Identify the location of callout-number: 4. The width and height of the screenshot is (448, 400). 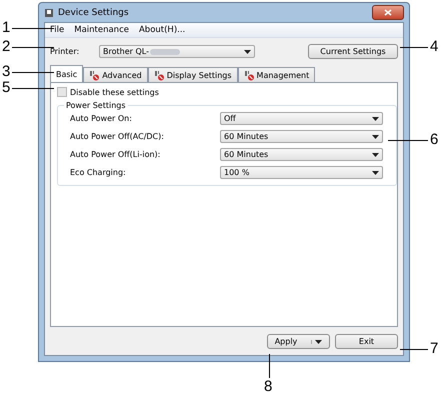
(434, 46).